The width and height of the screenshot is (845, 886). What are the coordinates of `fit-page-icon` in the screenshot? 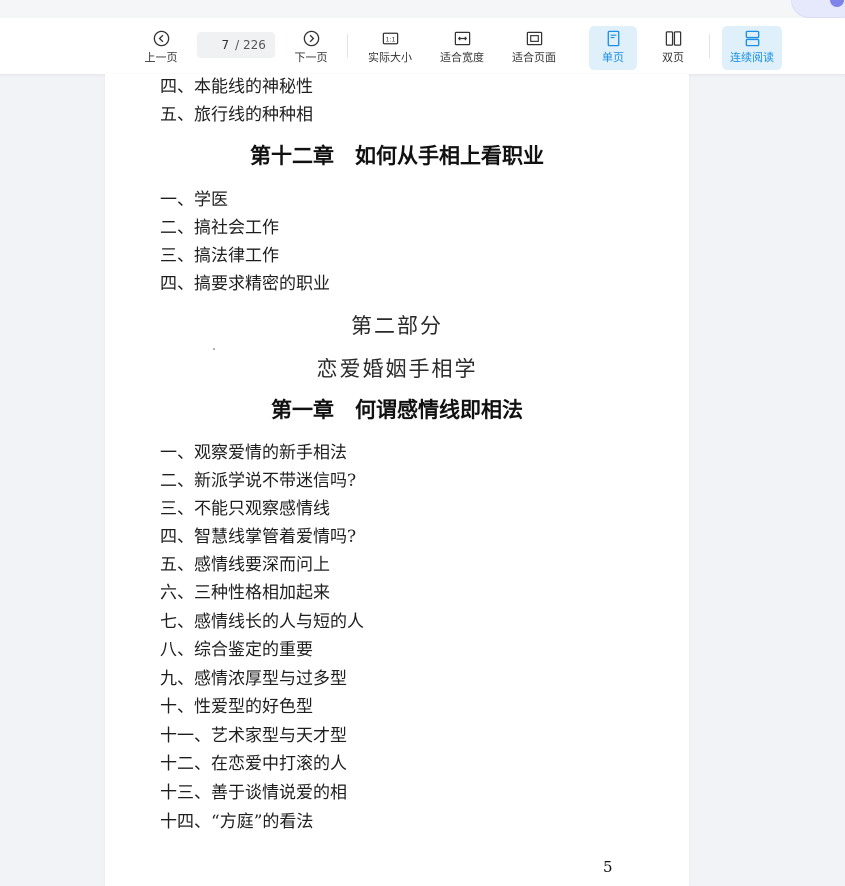 It's located at (534, 38).